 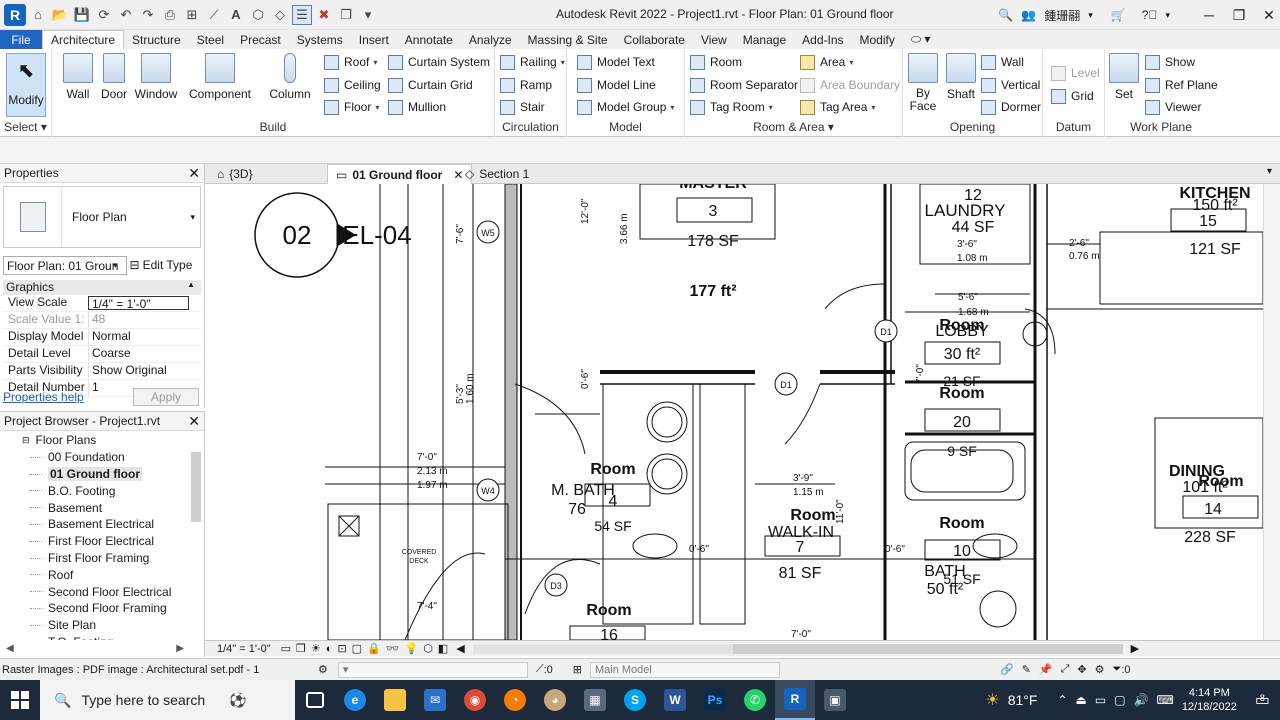 What do you see at coordinates (1141, 700) in the screenshot?
I see `volume-icon: 🔊` at bounding box center [1141, 700].